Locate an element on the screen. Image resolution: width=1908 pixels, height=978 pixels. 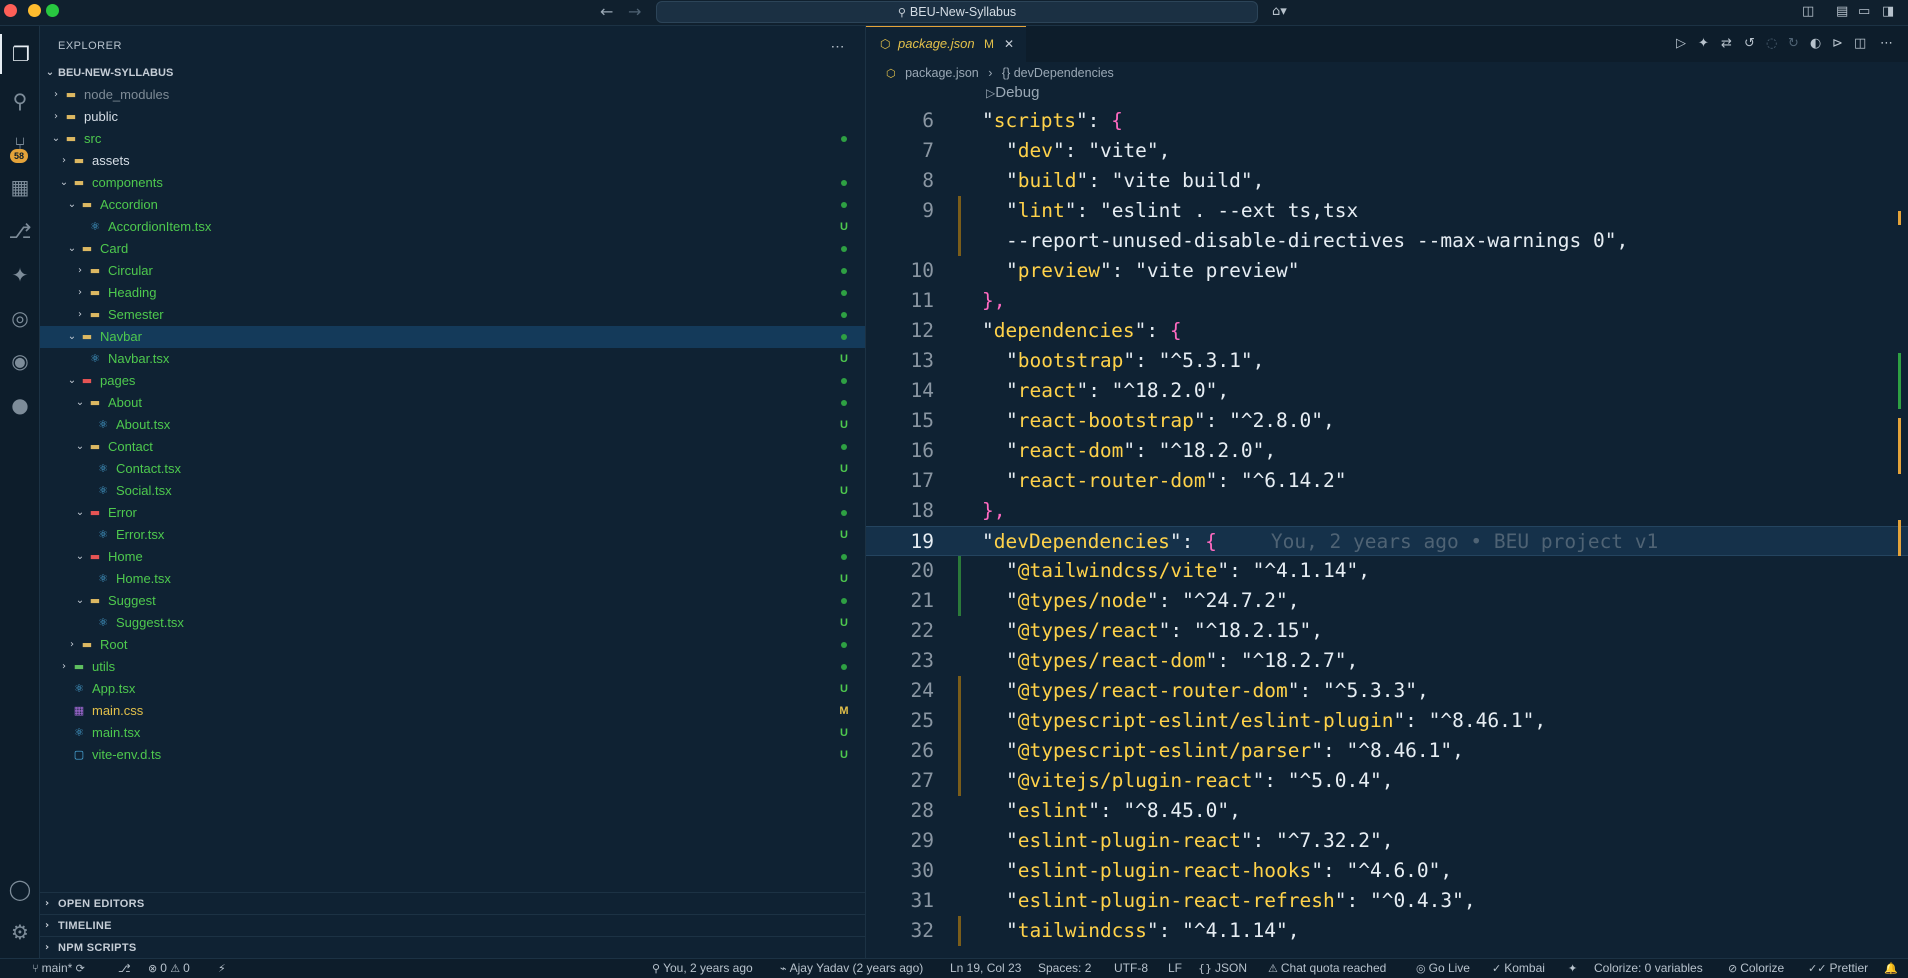
tree-item: ⚛ Navbar.tsx U is located at coordinates (452, 359).